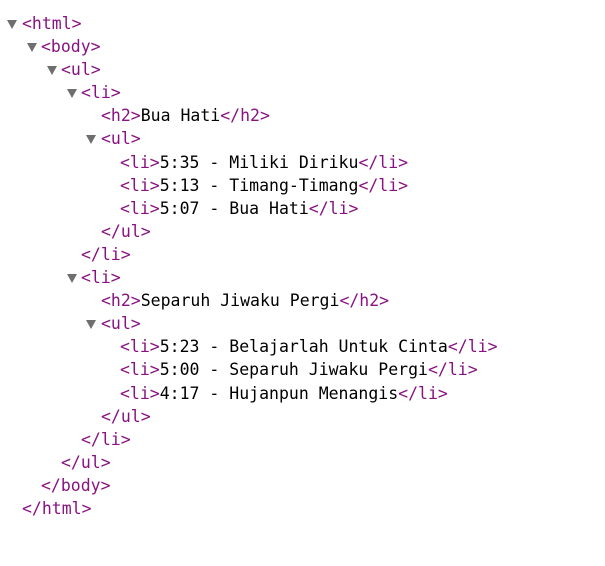  I want to click on node-body-close: </body>, so click(302, 485).